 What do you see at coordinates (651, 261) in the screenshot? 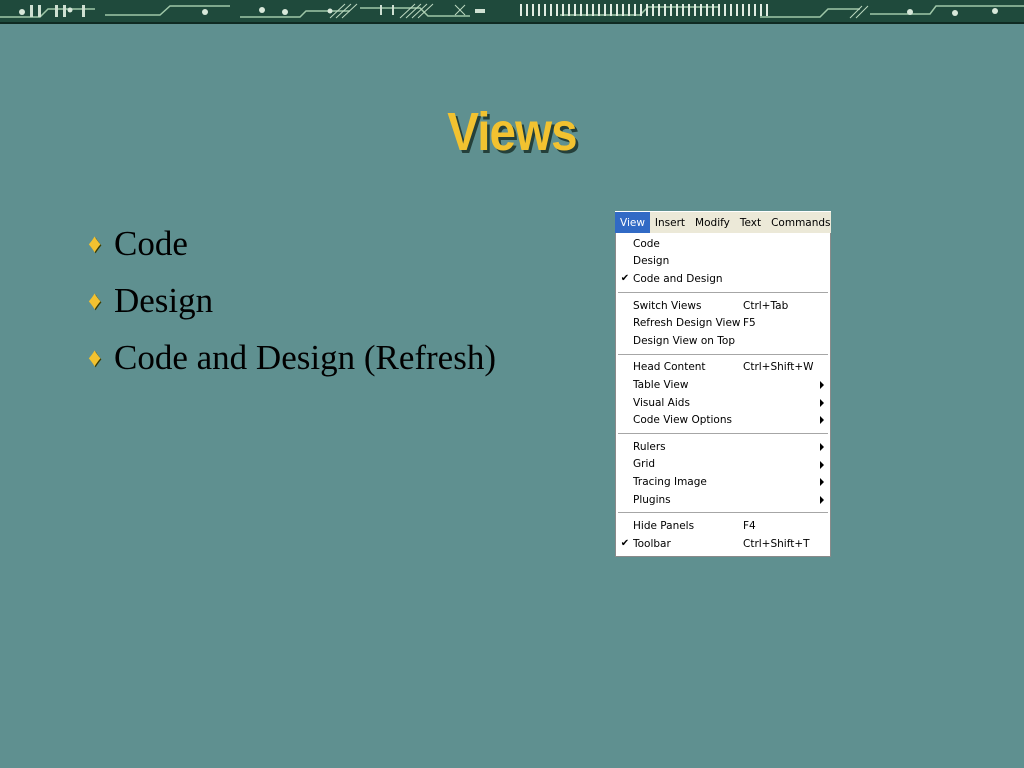
I see `menu-item-label: Design` at bounding box center [651, 261].